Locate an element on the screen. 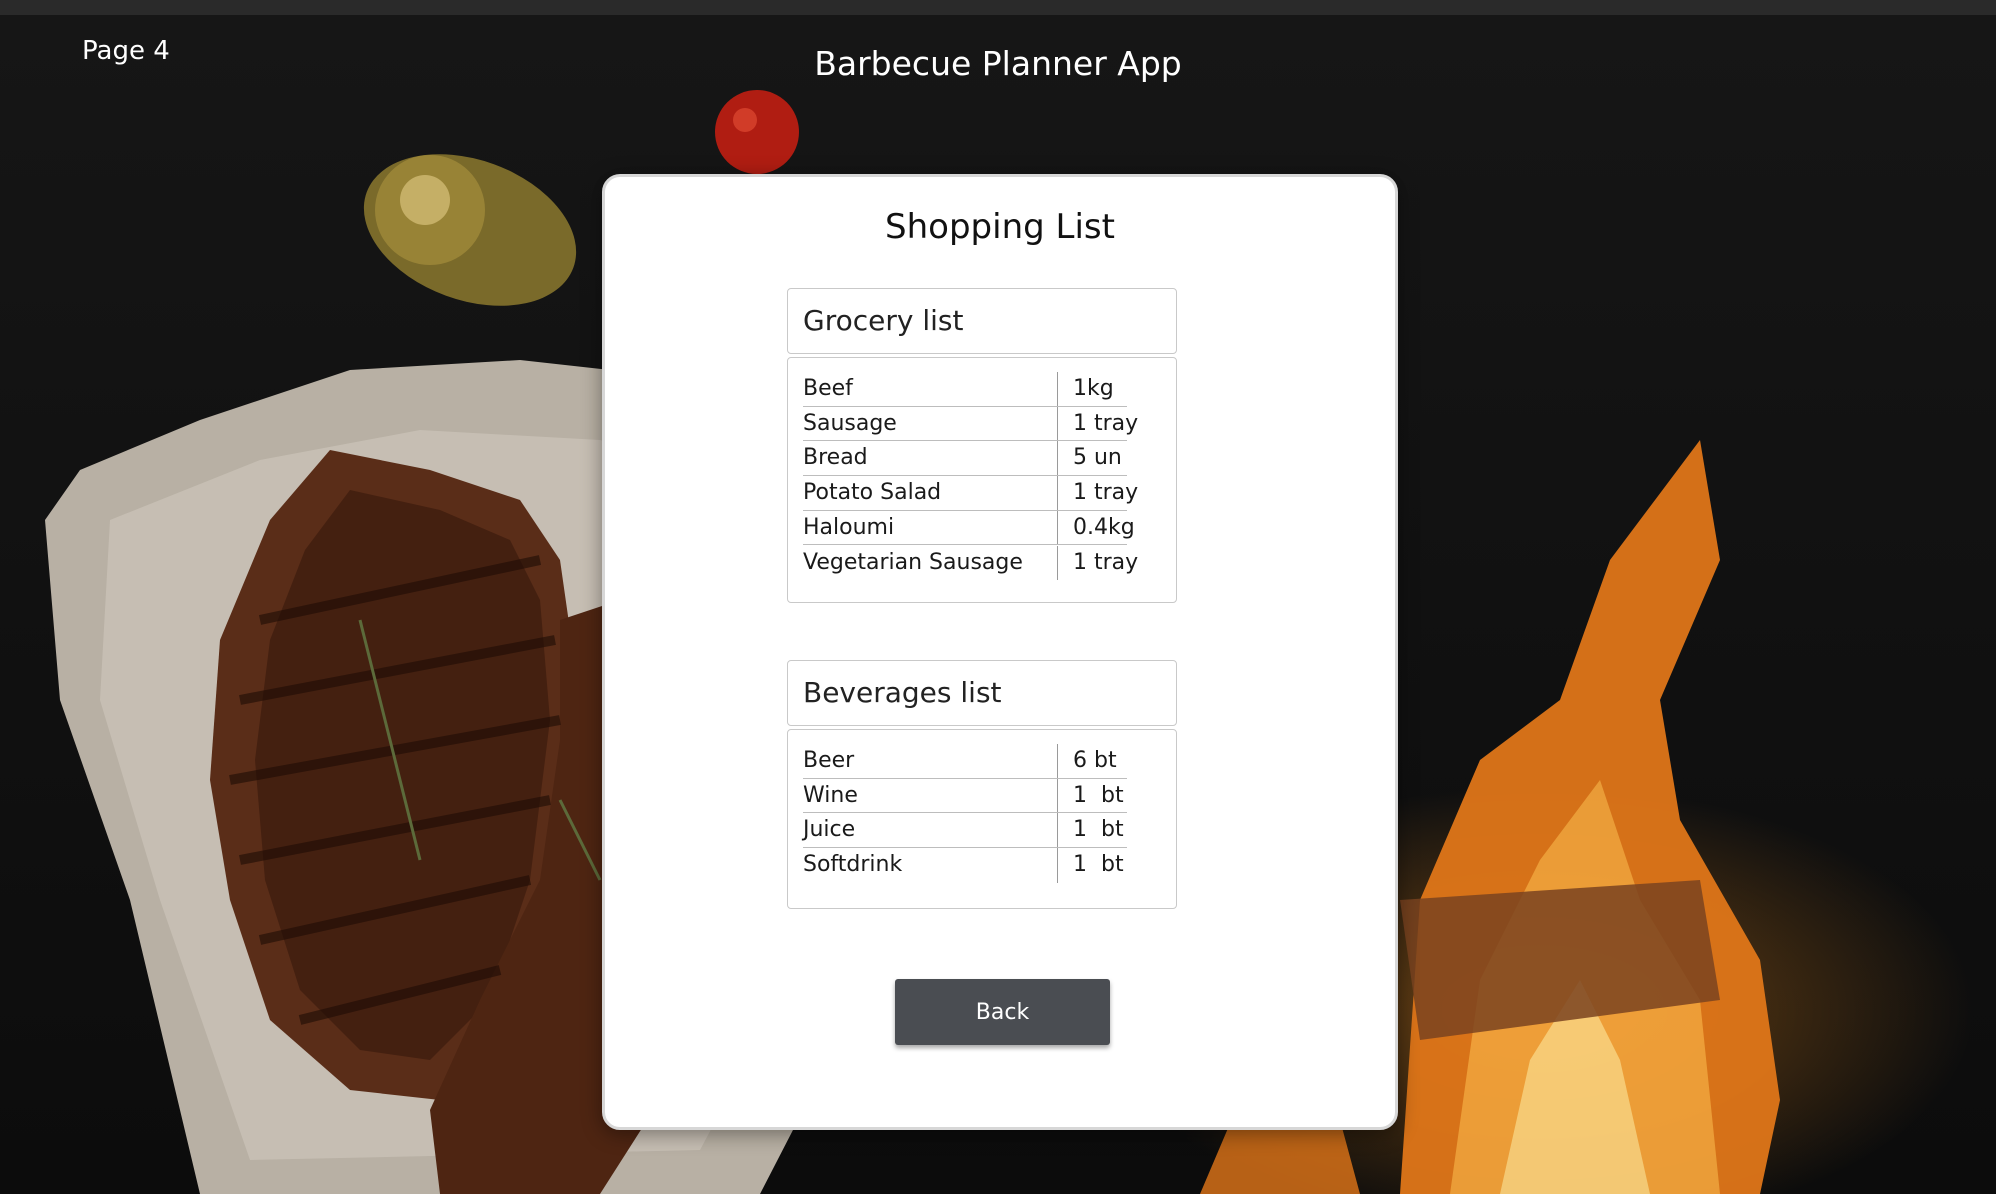 The width and height of the screenshot is (1996, 1194). item-name: Sausage is located at coordinates (930, 424).